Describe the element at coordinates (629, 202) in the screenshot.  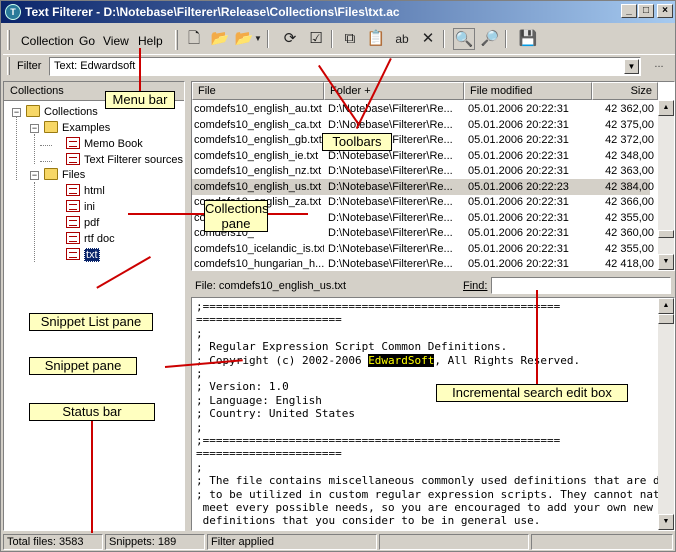
I see `cell-size: 42 366,00` at that location.